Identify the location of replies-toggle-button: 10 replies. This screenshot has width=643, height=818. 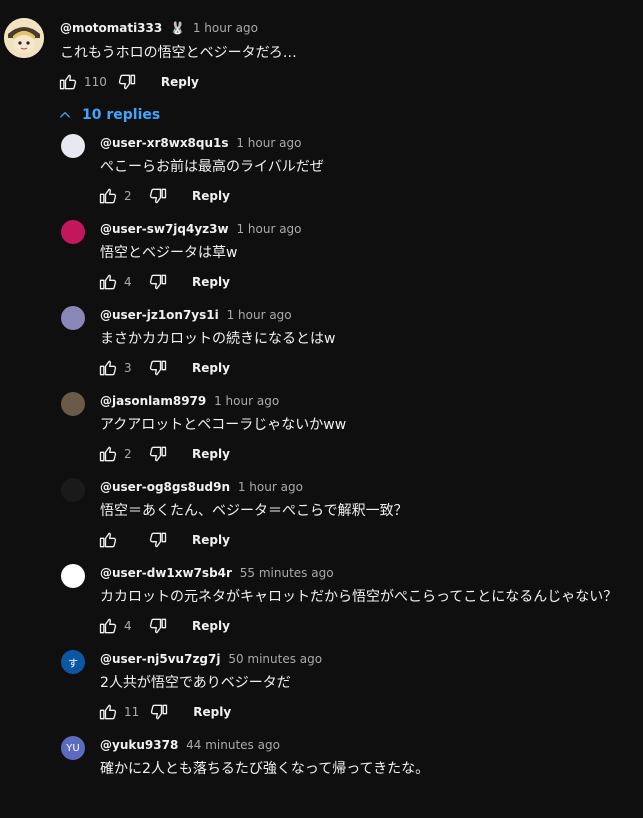
(109, 115).